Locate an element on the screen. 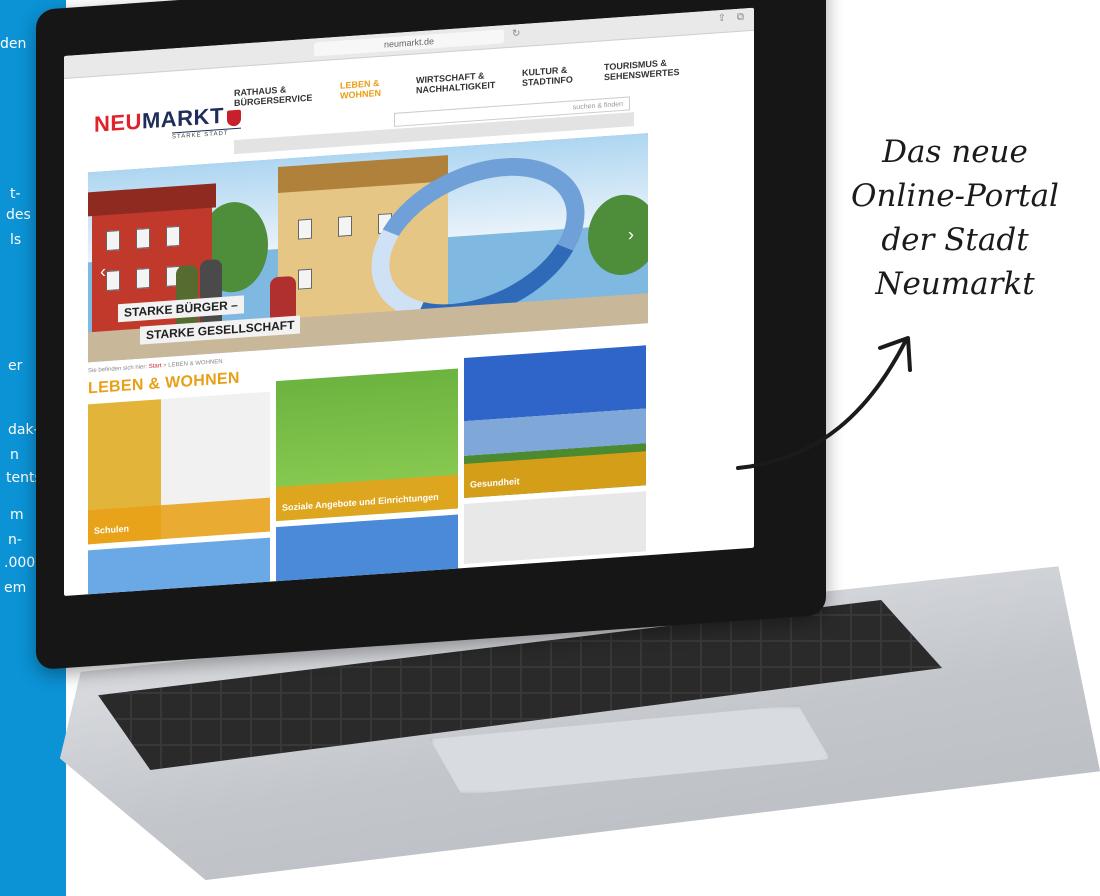 The width and height of the screenshot is (1100, 896). note-line-1: Das neue is located at coordinates (955, 152).